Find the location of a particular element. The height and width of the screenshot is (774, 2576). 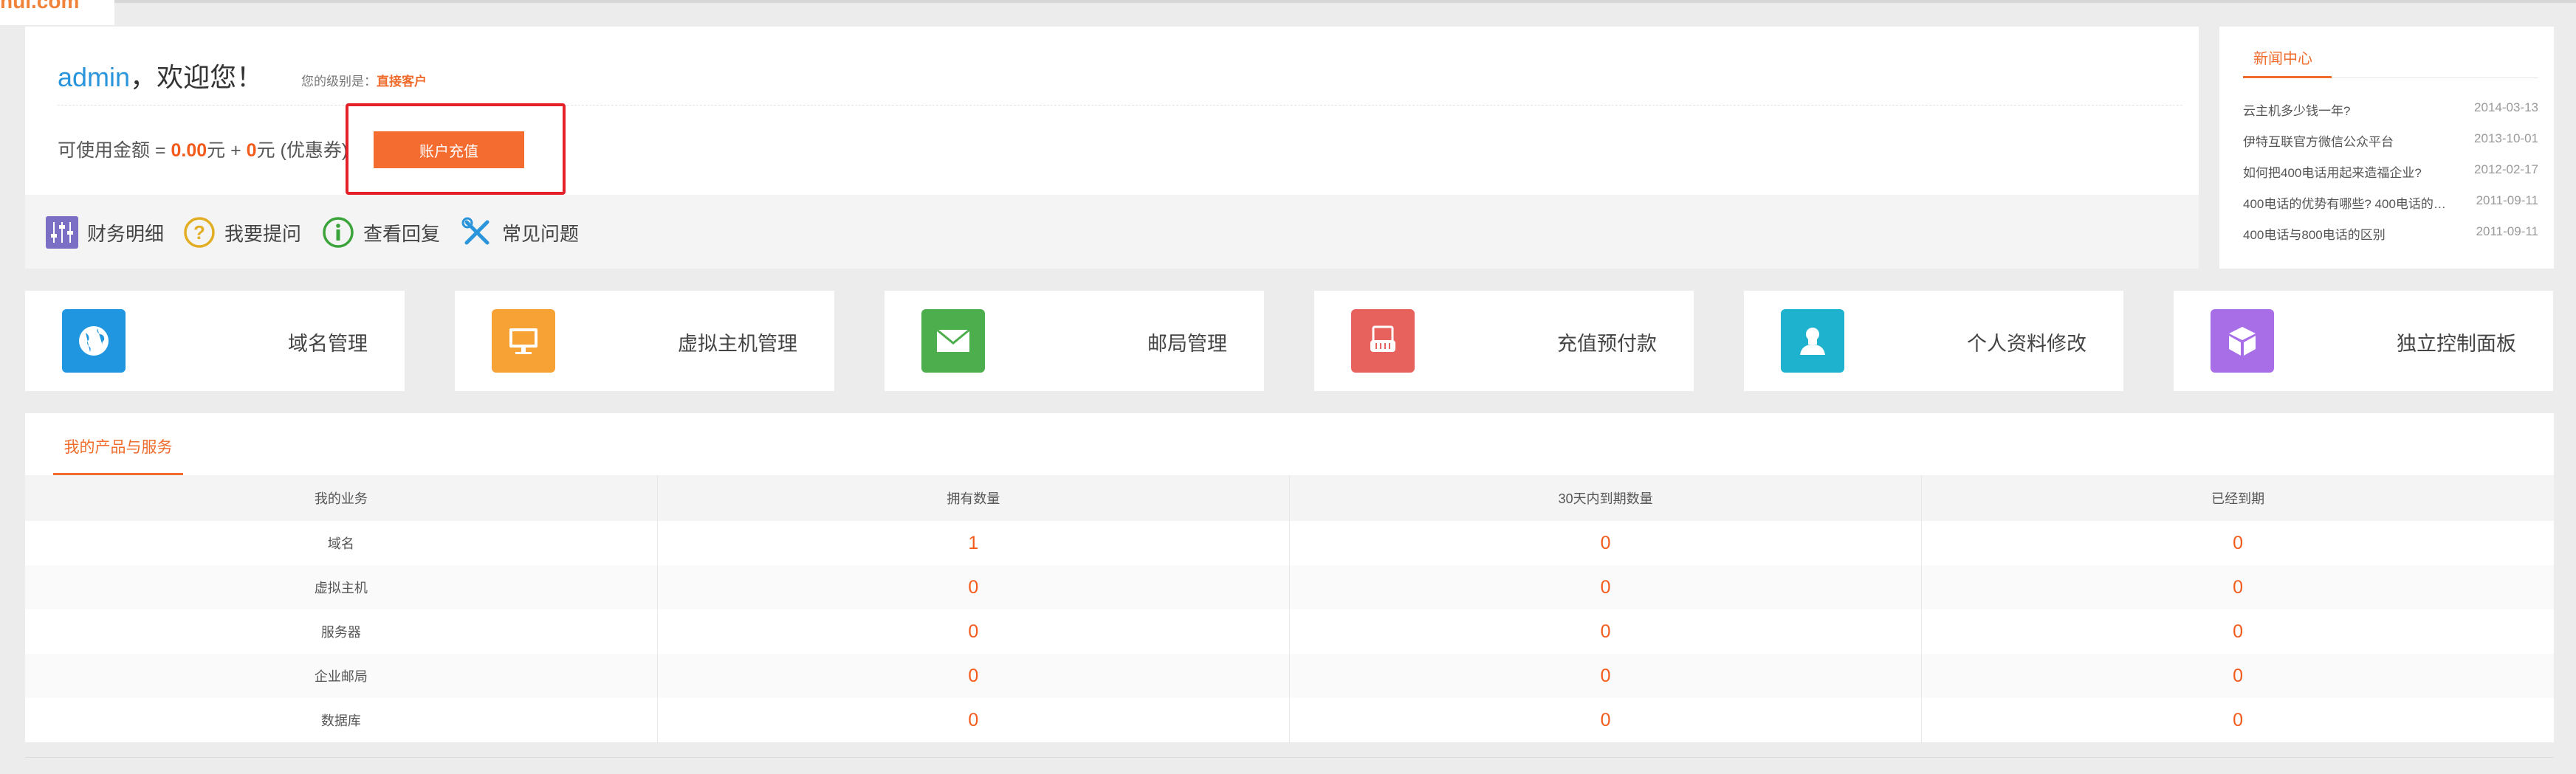

news-title: 如何把400电话用起来造福企业? is located at coordinates (2345, 171).